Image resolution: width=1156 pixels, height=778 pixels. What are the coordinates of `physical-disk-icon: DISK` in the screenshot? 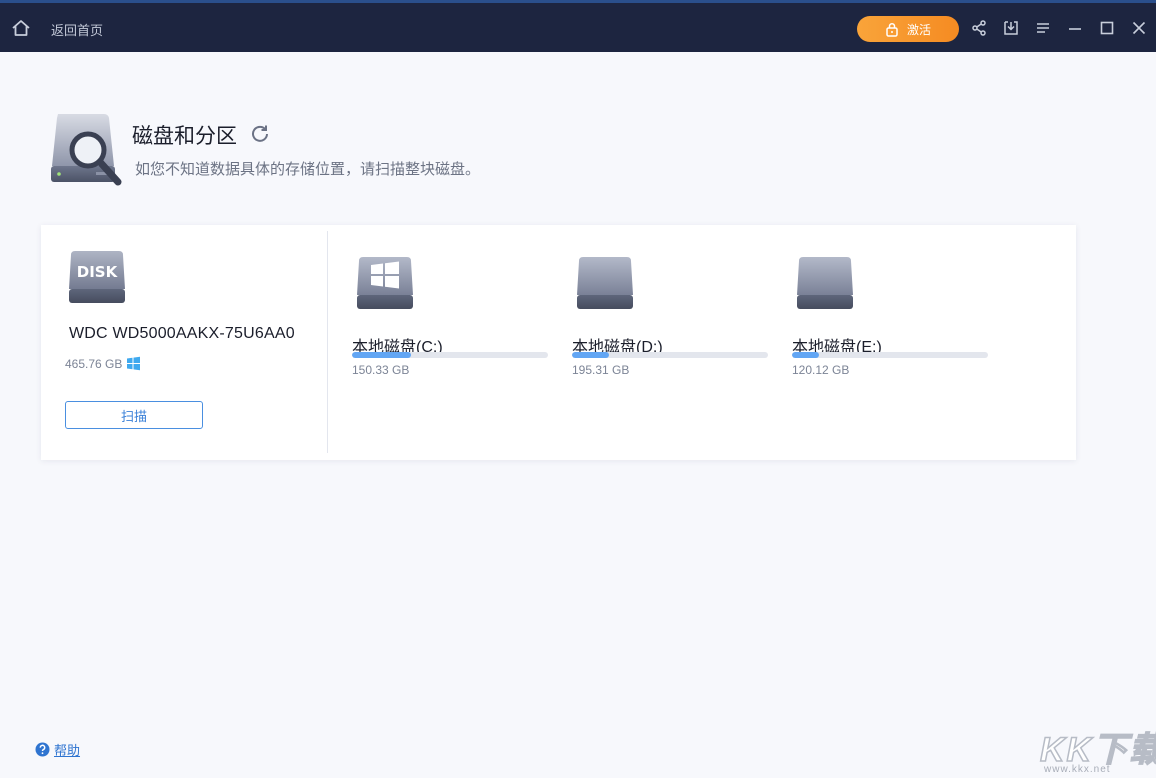 It's located at (97, 277).